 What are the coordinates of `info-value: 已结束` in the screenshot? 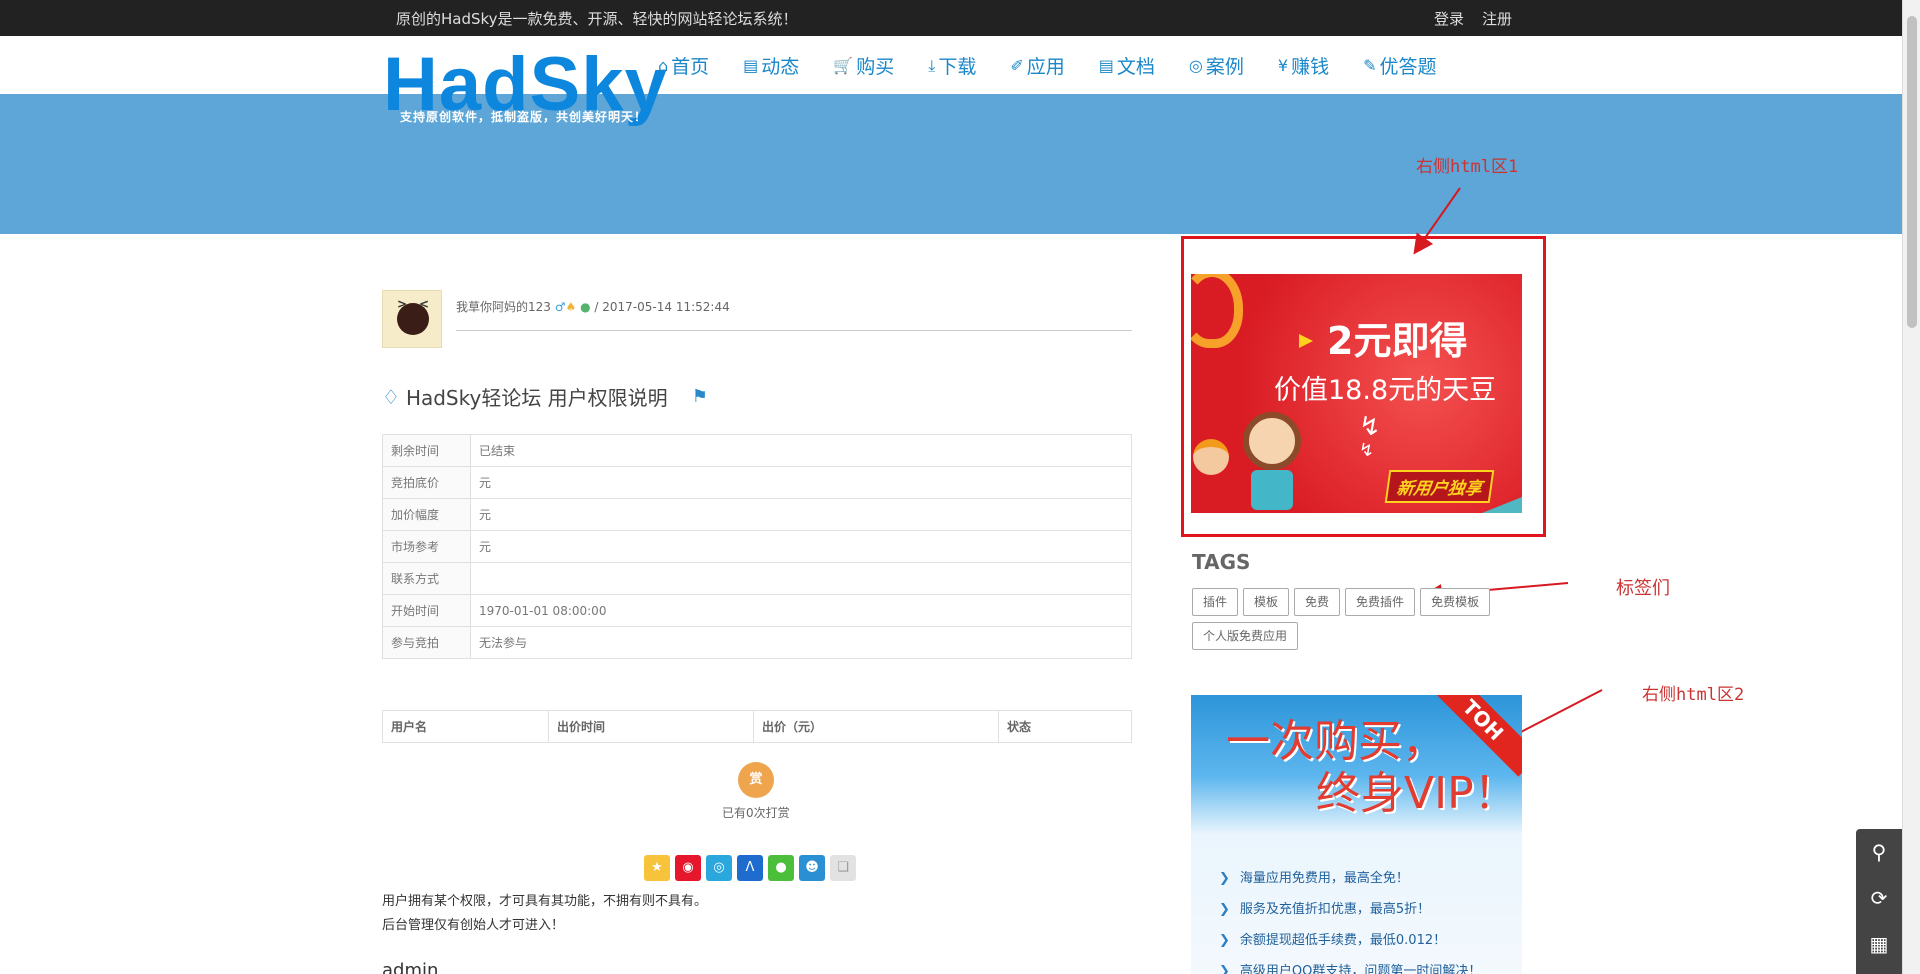 It's located at (801, 450).